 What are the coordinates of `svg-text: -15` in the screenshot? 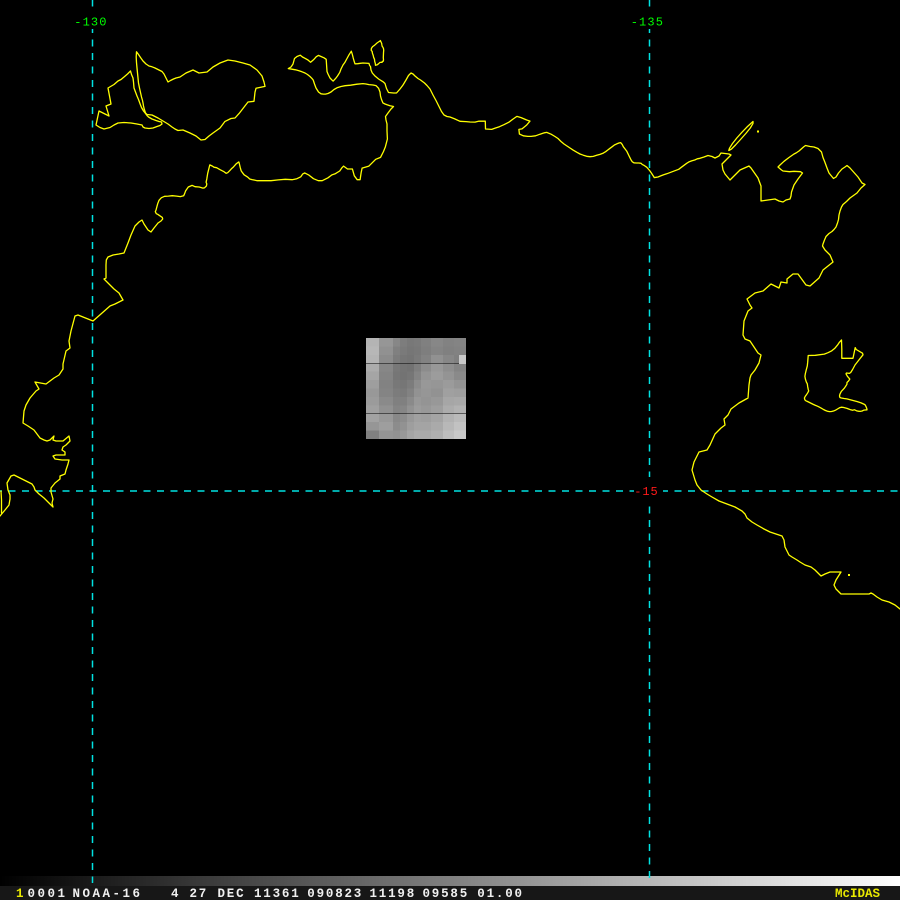 It's located at (646, 492).